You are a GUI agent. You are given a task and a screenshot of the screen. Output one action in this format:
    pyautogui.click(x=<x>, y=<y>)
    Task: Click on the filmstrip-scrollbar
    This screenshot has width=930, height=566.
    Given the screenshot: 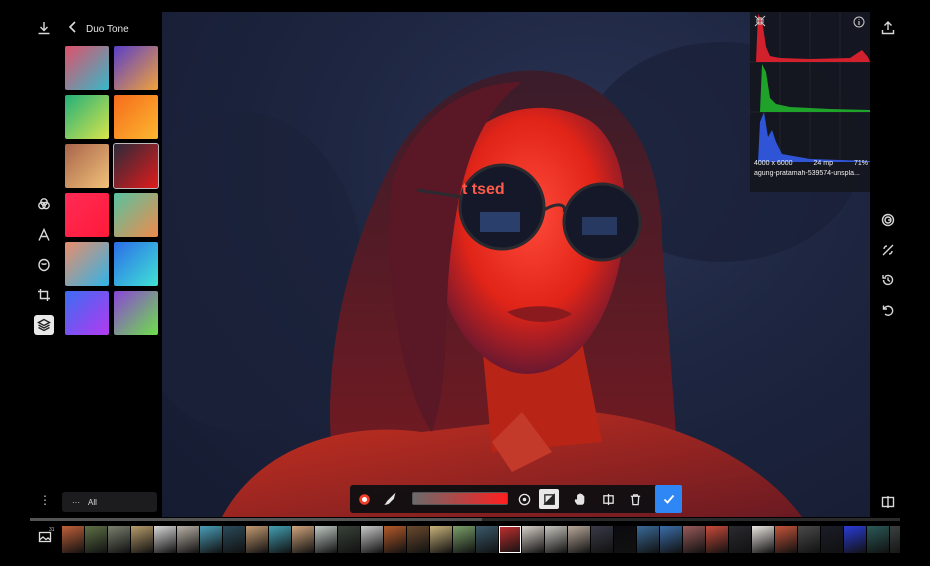 What is the action you would take?
    pyautogui.click(x=465, y=519)
    